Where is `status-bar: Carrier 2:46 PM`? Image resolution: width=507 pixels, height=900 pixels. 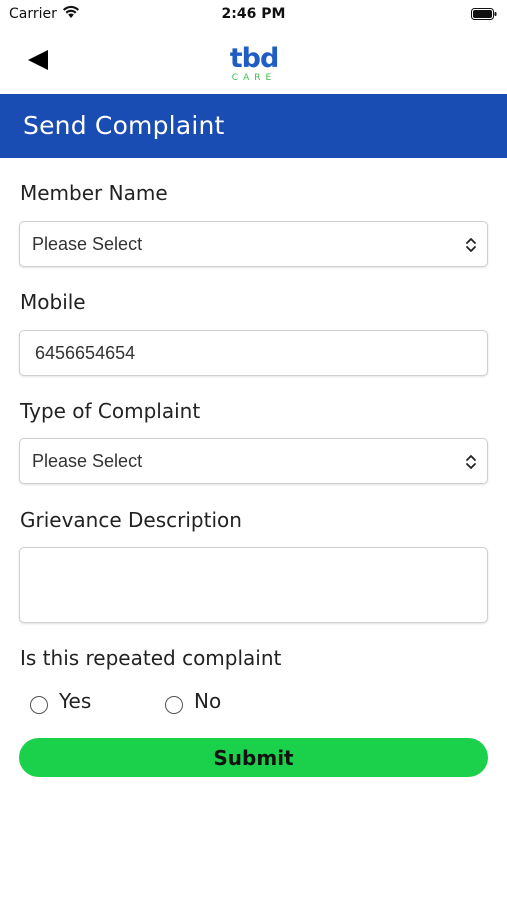
status-bar: Carrier 2:46 PM is located at coordinates (253, 14).